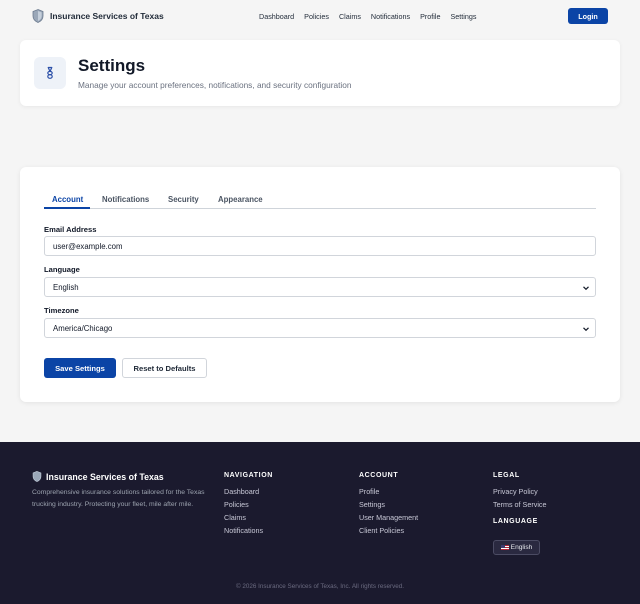  What do you see at coordinates (515, 521) in the screenshot?
I see `footer-heading-language: LANGUAGE` at bounding box center [515, 521].